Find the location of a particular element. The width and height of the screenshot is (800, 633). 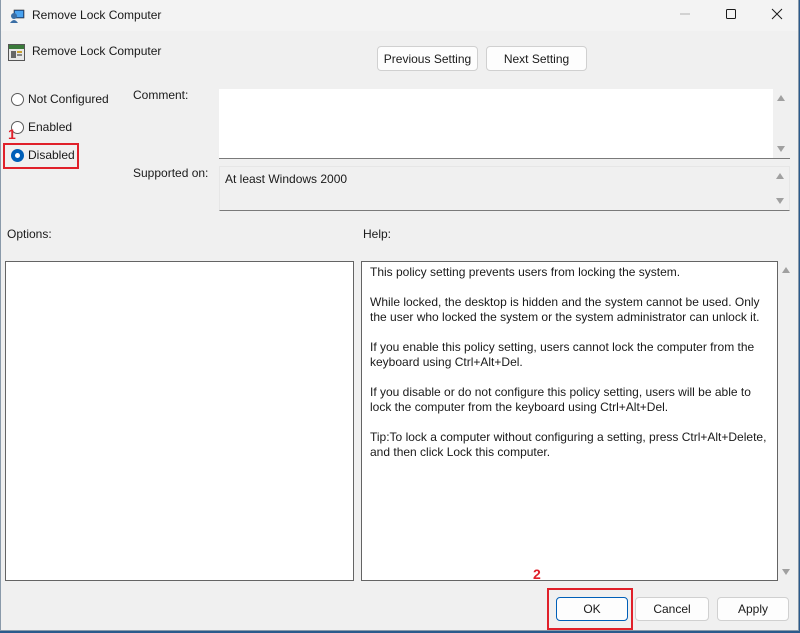

supported-on-value: At least Windows 2000 is located at coordinates (286, 179).